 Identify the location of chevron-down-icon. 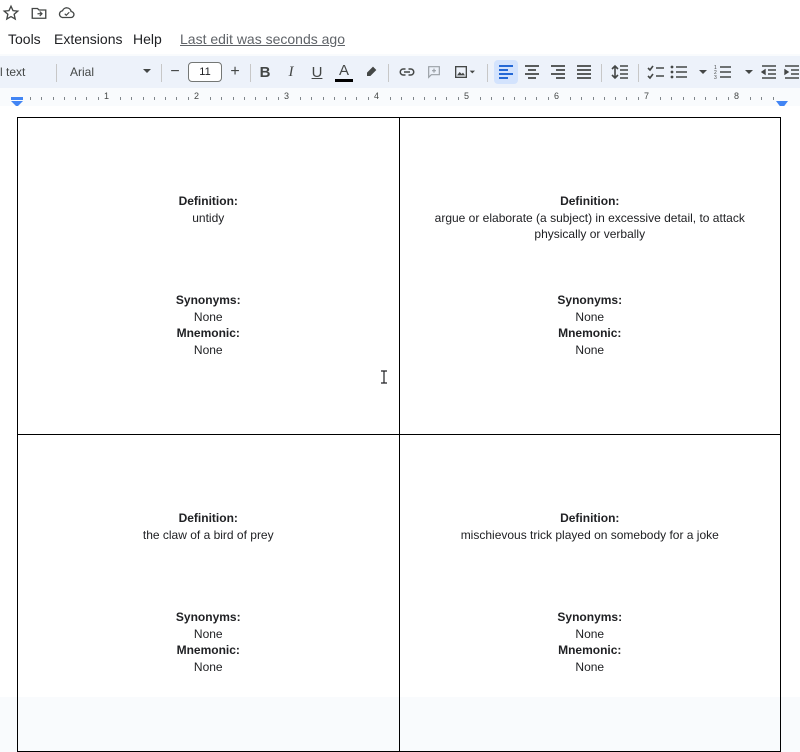
(147, 72).